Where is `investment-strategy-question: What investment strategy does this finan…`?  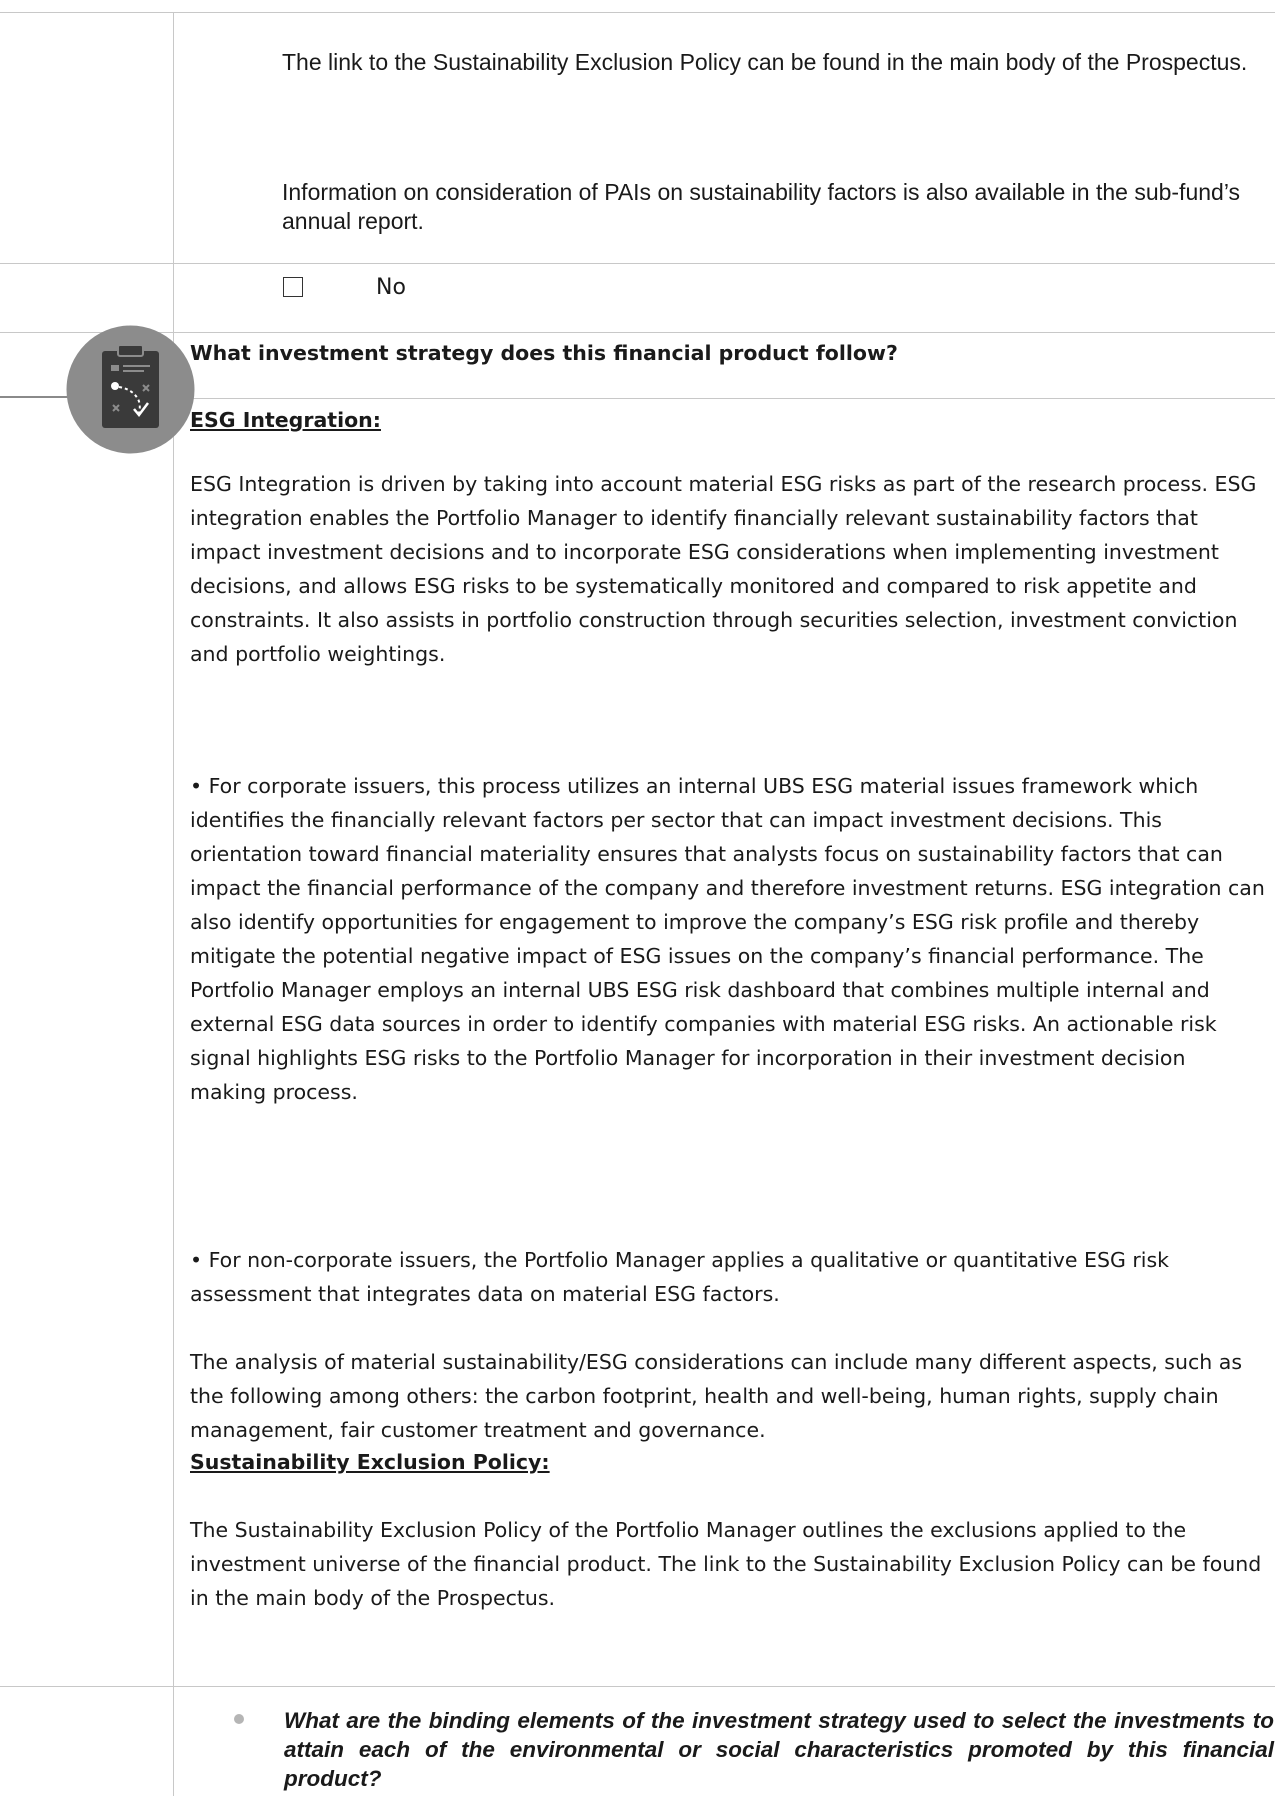
investment-strategy-question: What investment strategy does this finan… is located at coordinates (544, 353).